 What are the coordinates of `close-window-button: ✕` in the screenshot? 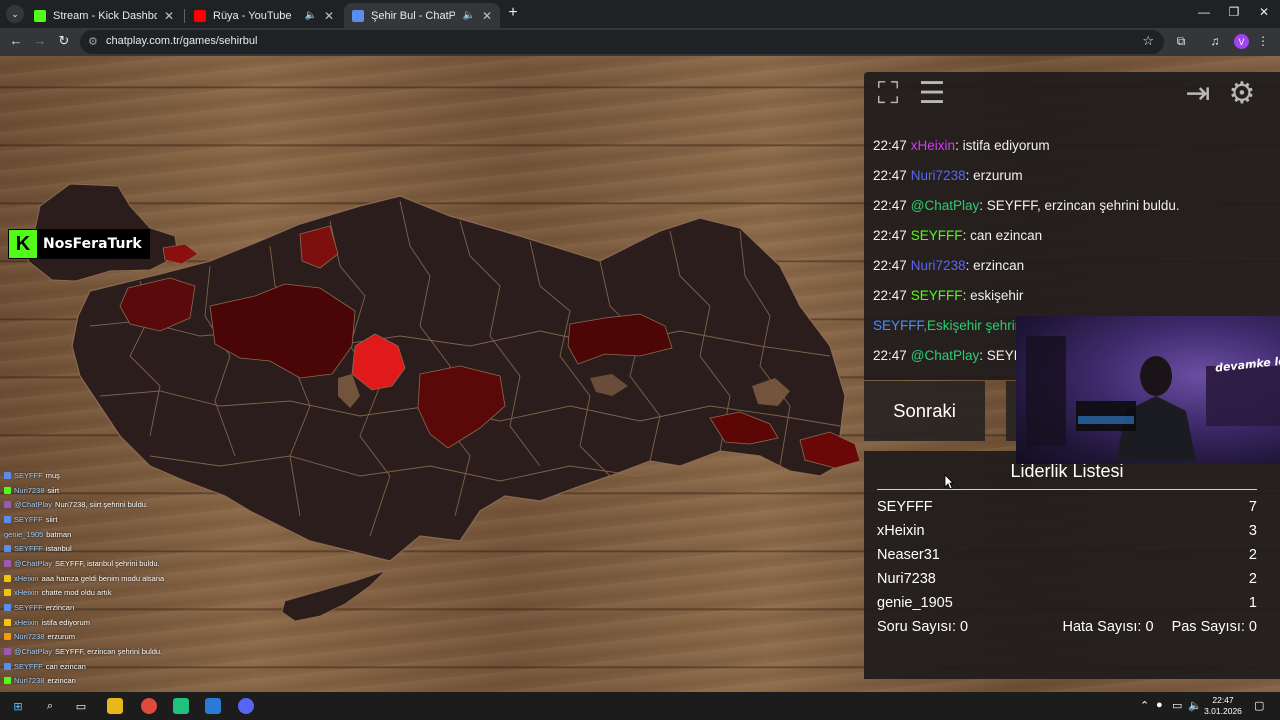 It's located at (1264, 12).